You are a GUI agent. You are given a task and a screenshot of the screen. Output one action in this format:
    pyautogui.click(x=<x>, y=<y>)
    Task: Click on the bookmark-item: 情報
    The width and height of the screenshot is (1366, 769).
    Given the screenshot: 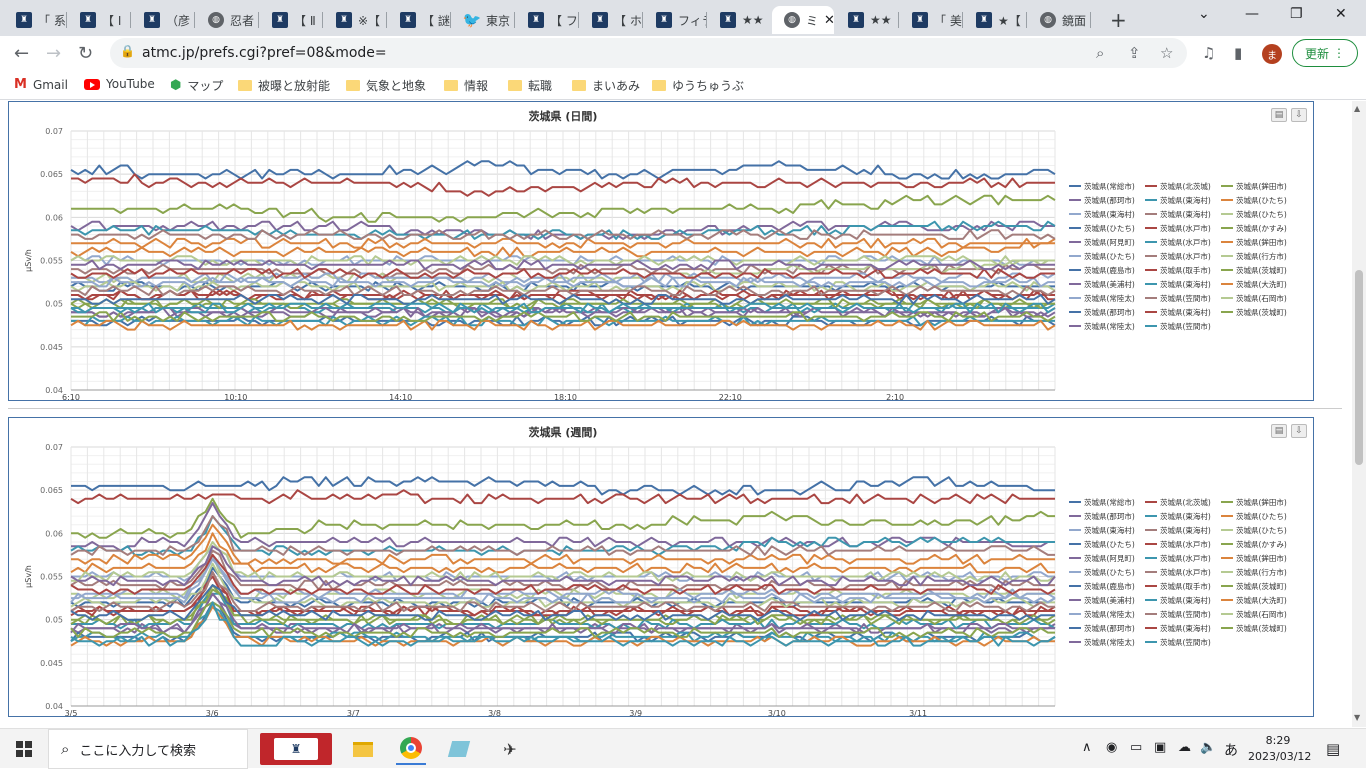 What is the action you would take?
    pyautogui.click(x=466, y=85)
    